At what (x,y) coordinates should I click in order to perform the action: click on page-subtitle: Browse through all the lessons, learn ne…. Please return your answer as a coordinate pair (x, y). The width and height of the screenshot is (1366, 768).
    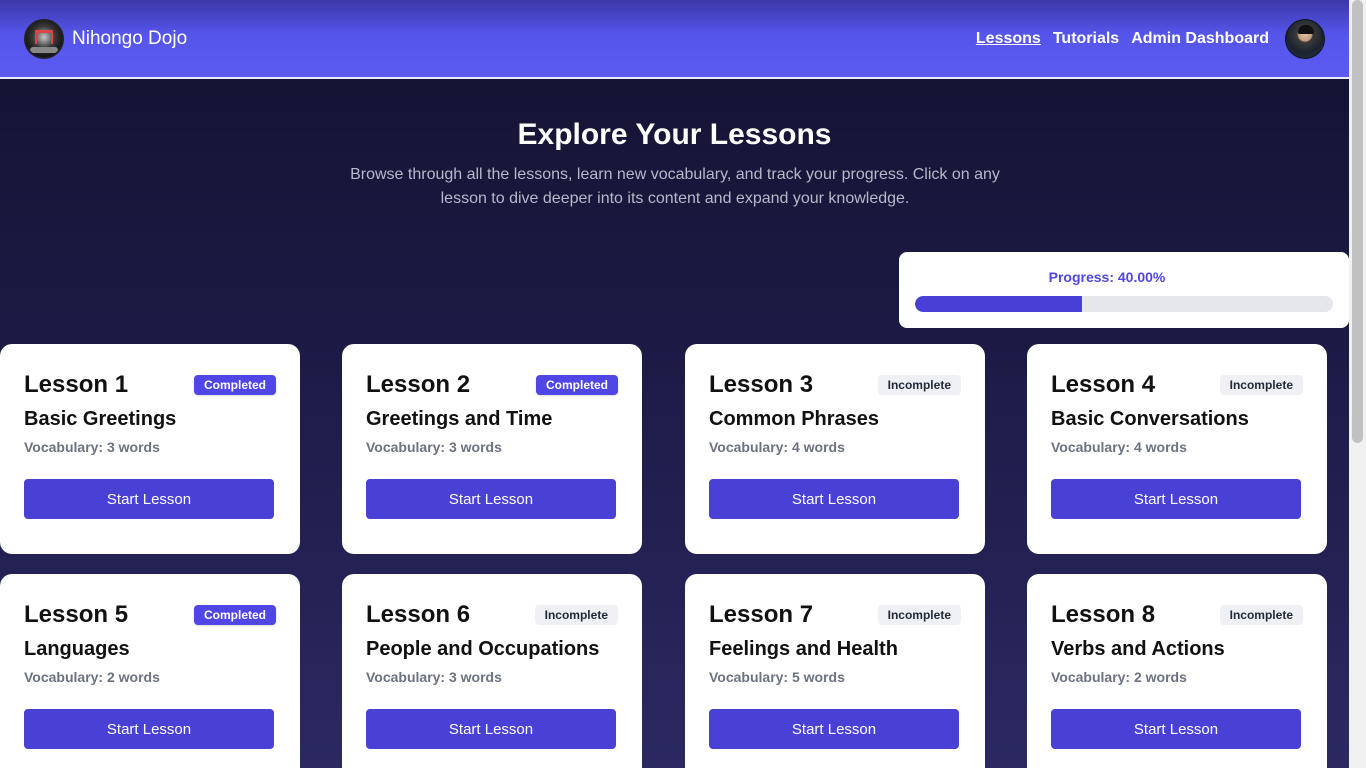
    Looking at the image, I should click on (675, 186).